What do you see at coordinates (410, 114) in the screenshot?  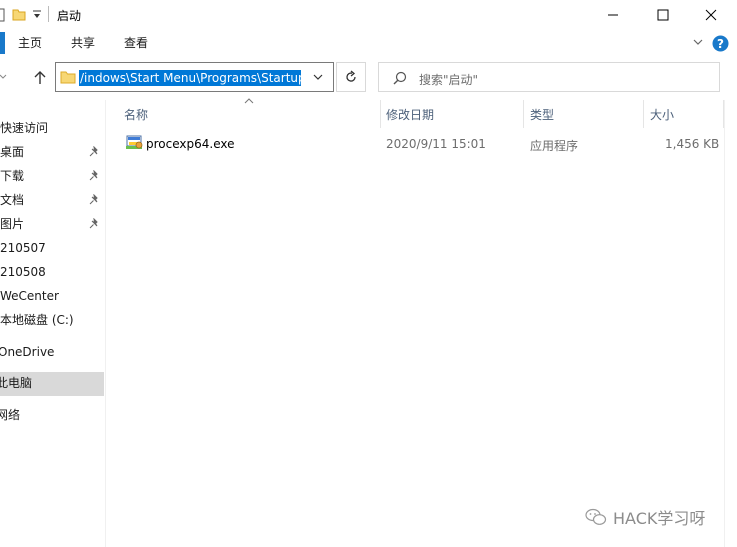 I see `column-header-date: 修改日期` at bounding box center [410, 114].